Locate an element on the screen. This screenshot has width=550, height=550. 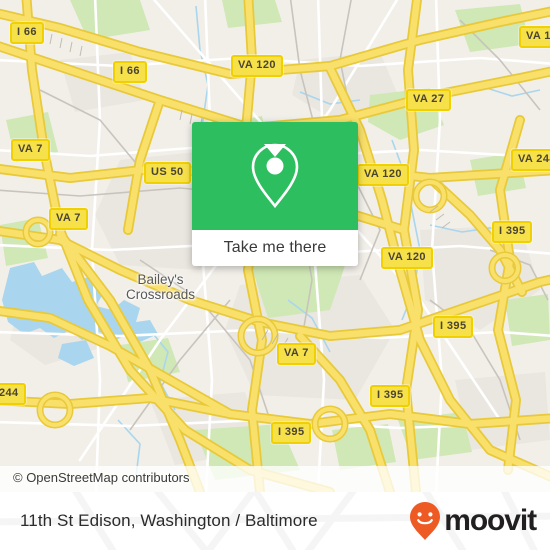
road-shield: VA 27 is located at coordinates (429, 100).